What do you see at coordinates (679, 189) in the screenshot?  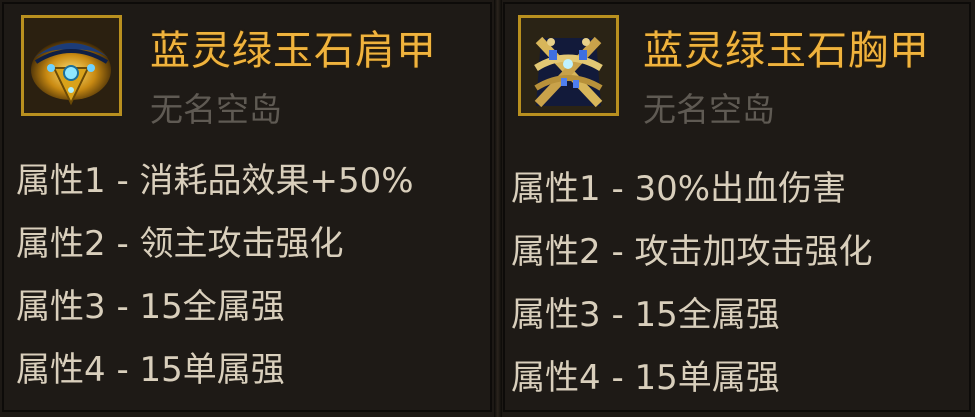 I see `attribute-1: 属性1 - 30%出血伤害` at bounding box center [679, 189].